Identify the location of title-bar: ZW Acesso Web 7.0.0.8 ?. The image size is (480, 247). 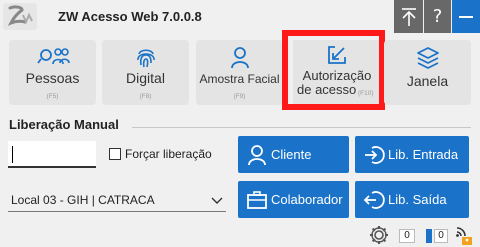
(240, 16).